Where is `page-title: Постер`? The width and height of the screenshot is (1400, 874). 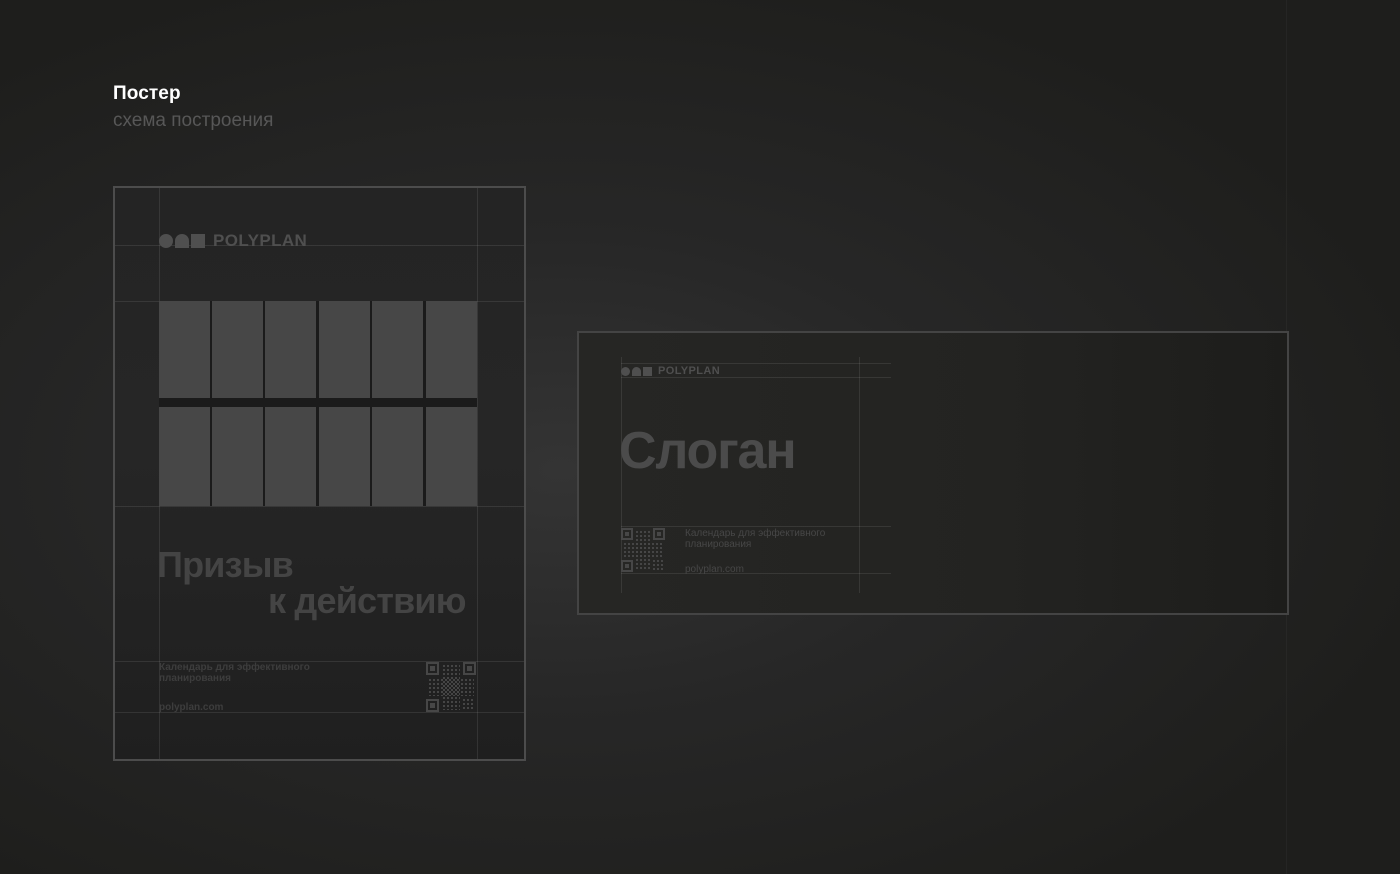
page-title: Постер is located at coordinates (147, 93).